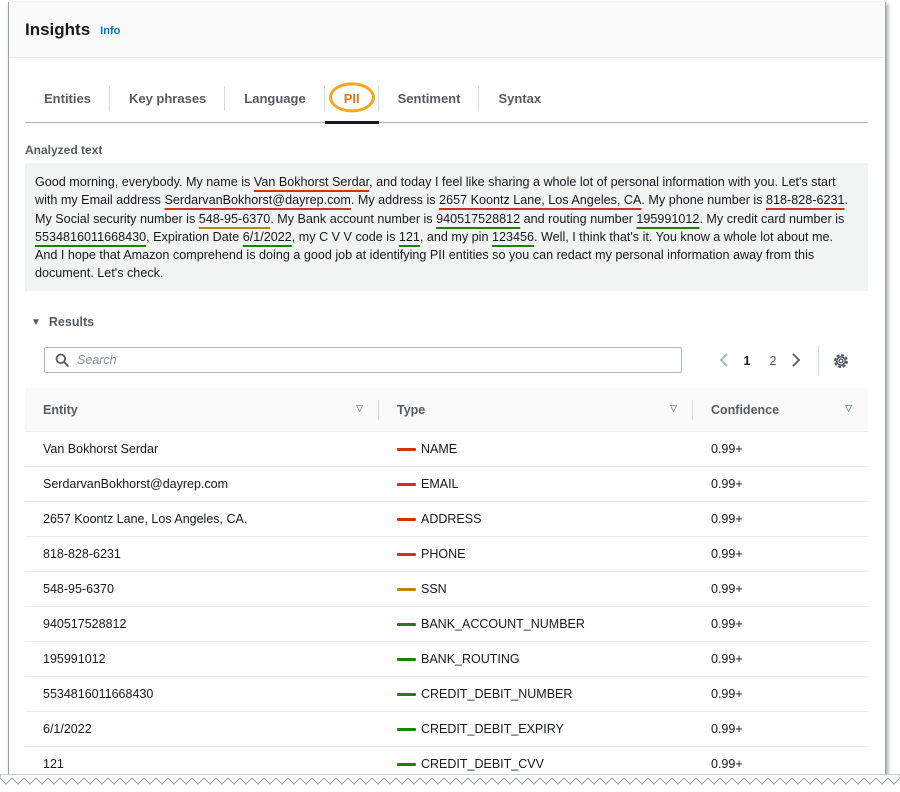  Describe the element at coordinates (53, 764) in the screenshot. I see `entity-value: 121` at that location.